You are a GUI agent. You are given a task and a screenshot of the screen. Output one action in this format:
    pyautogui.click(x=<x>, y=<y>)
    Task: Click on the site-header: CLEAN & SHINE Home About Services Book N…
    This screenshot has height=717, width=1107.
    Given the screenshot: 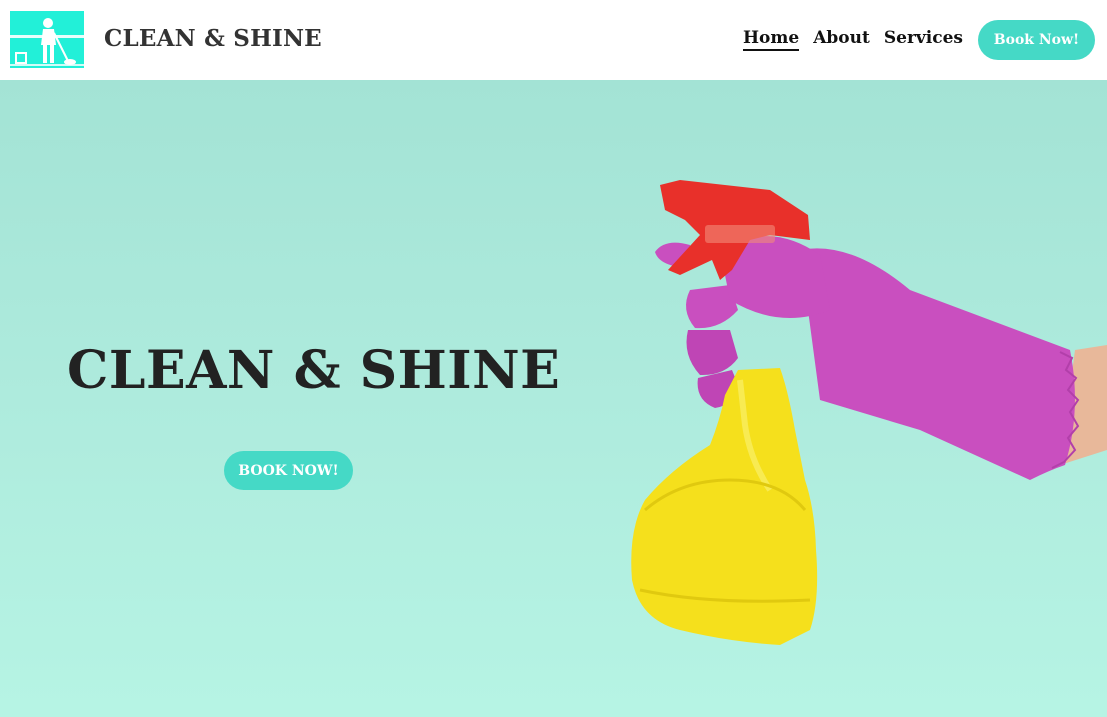 What is the action you would take?
    pyautogui.click(x=553, y=40)
    